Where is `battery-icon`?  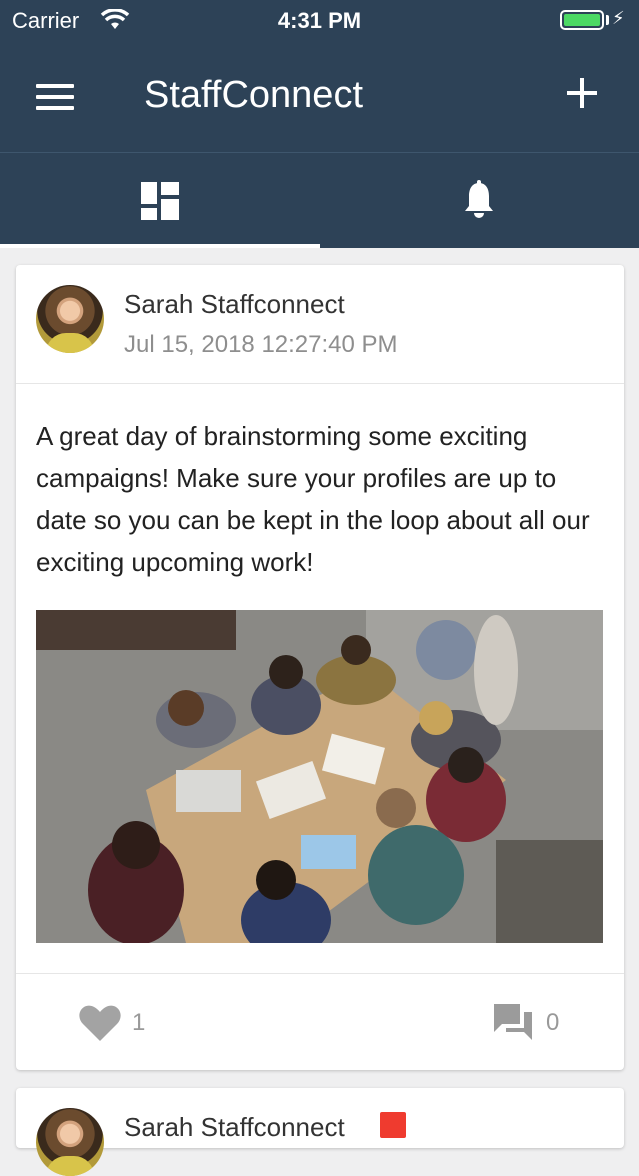
battery-icon is located at coordinates (582, 20).